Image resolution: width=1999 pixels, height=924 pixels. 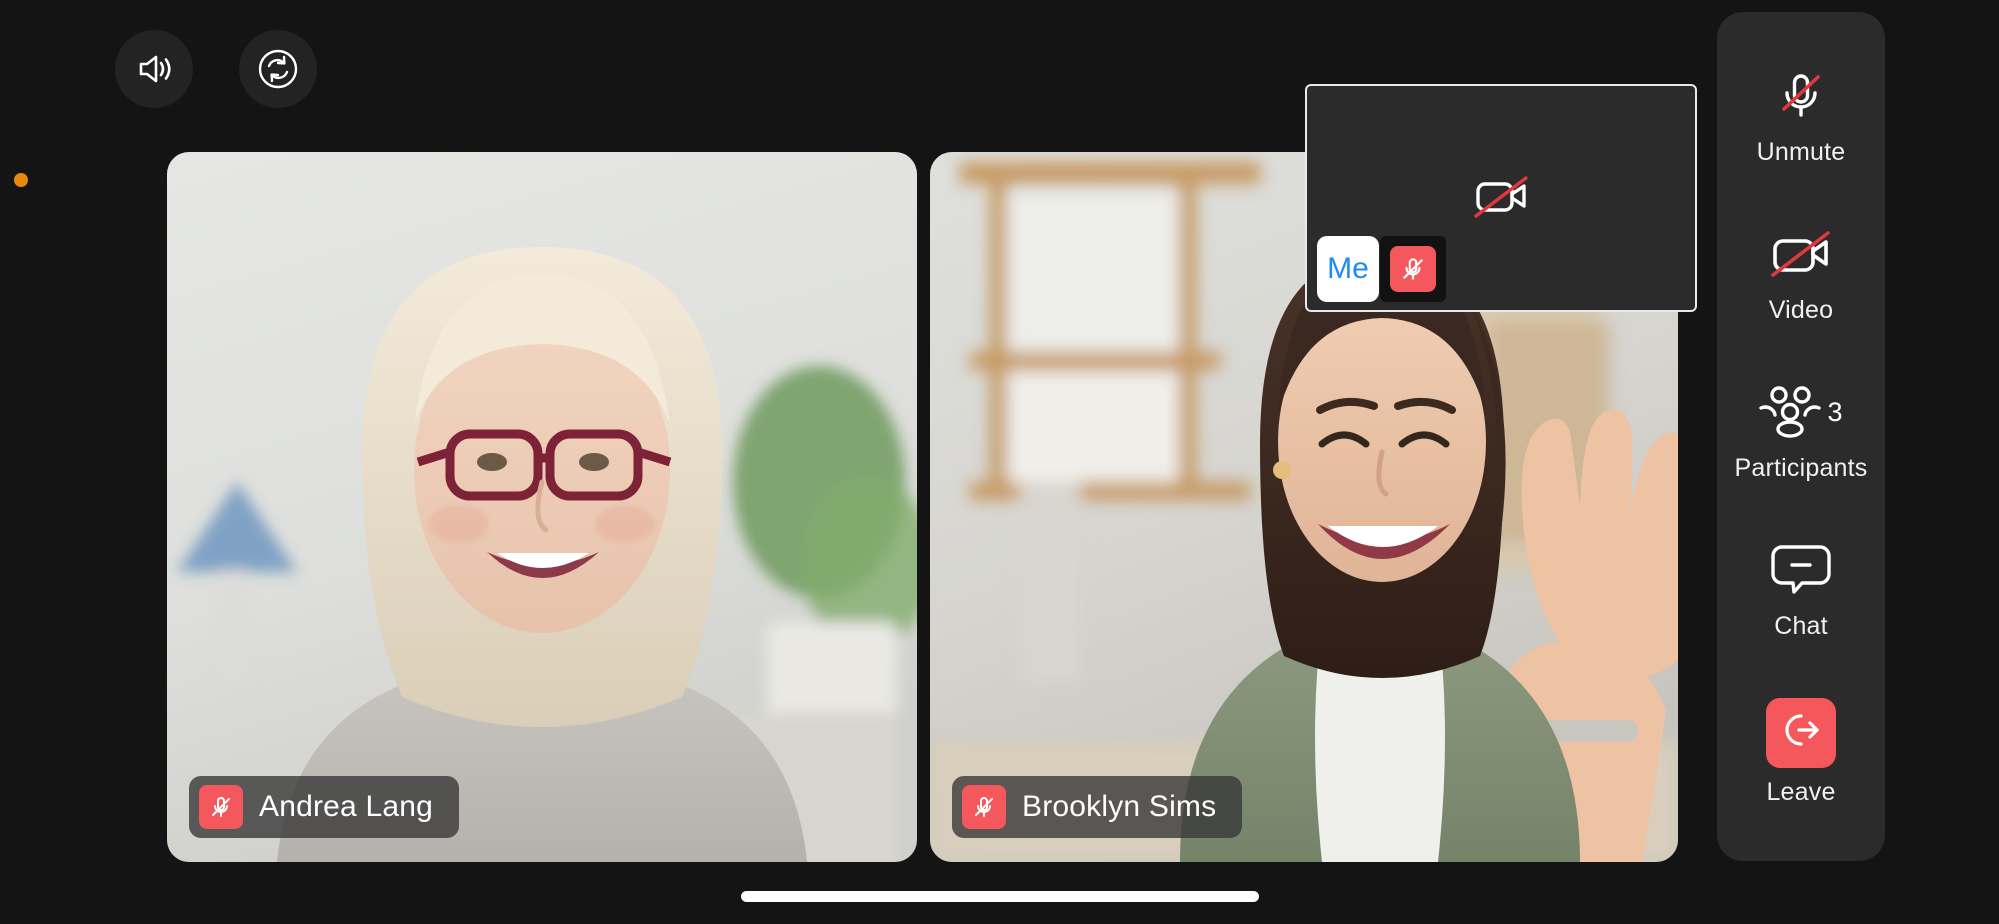 I want to click on sidebar-label-unmute: Unmute, so click(x=1801, y=152).